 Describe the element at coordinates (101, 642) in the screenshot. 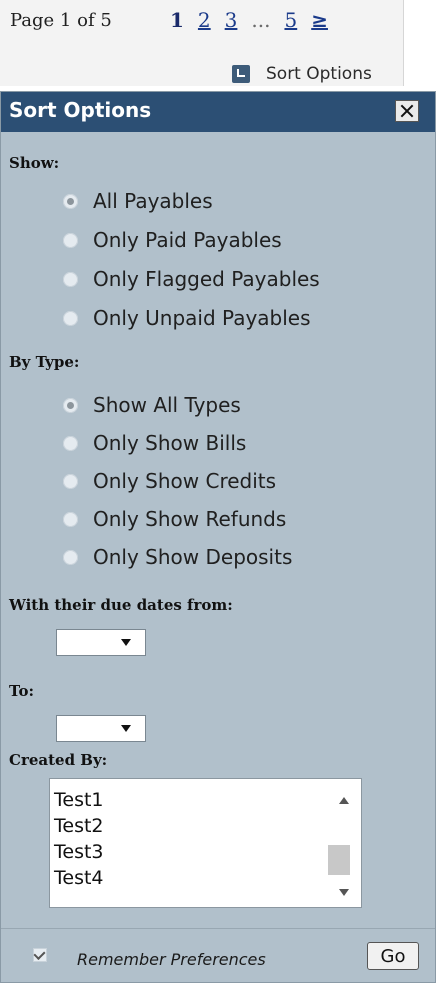

I see `due-from-select` at that location.